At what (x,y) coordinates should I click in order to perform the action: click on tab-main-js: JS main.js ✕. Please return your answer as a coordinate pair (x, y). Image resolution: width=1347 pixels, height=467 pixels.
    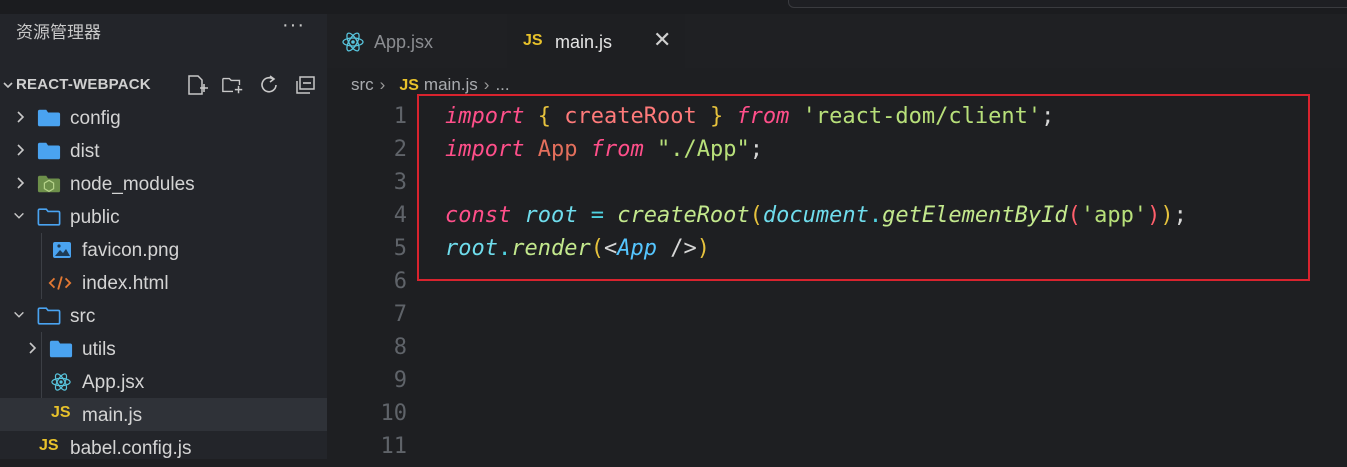
    Looking at the image, I should click on (596, 41).